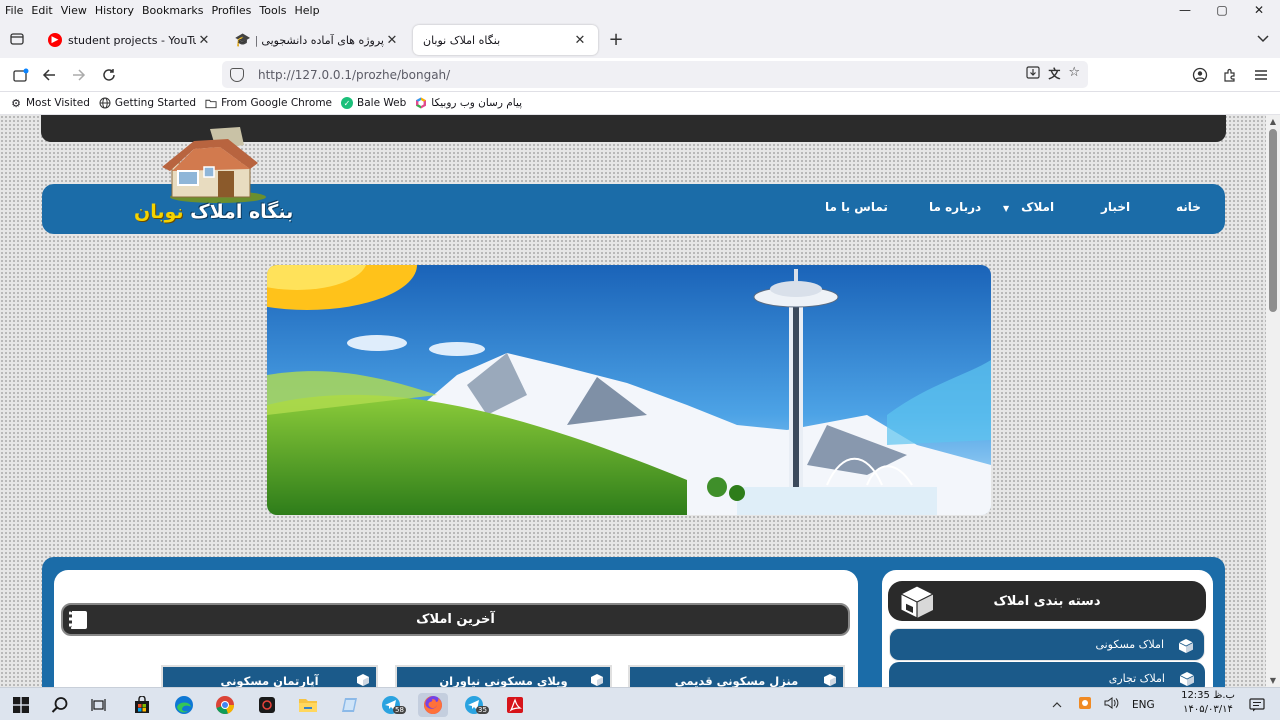 The image size is (1280, 720). Describe the element at coordinates (1230, 75) in the screenshot. I see `extensions-icon` at that location.